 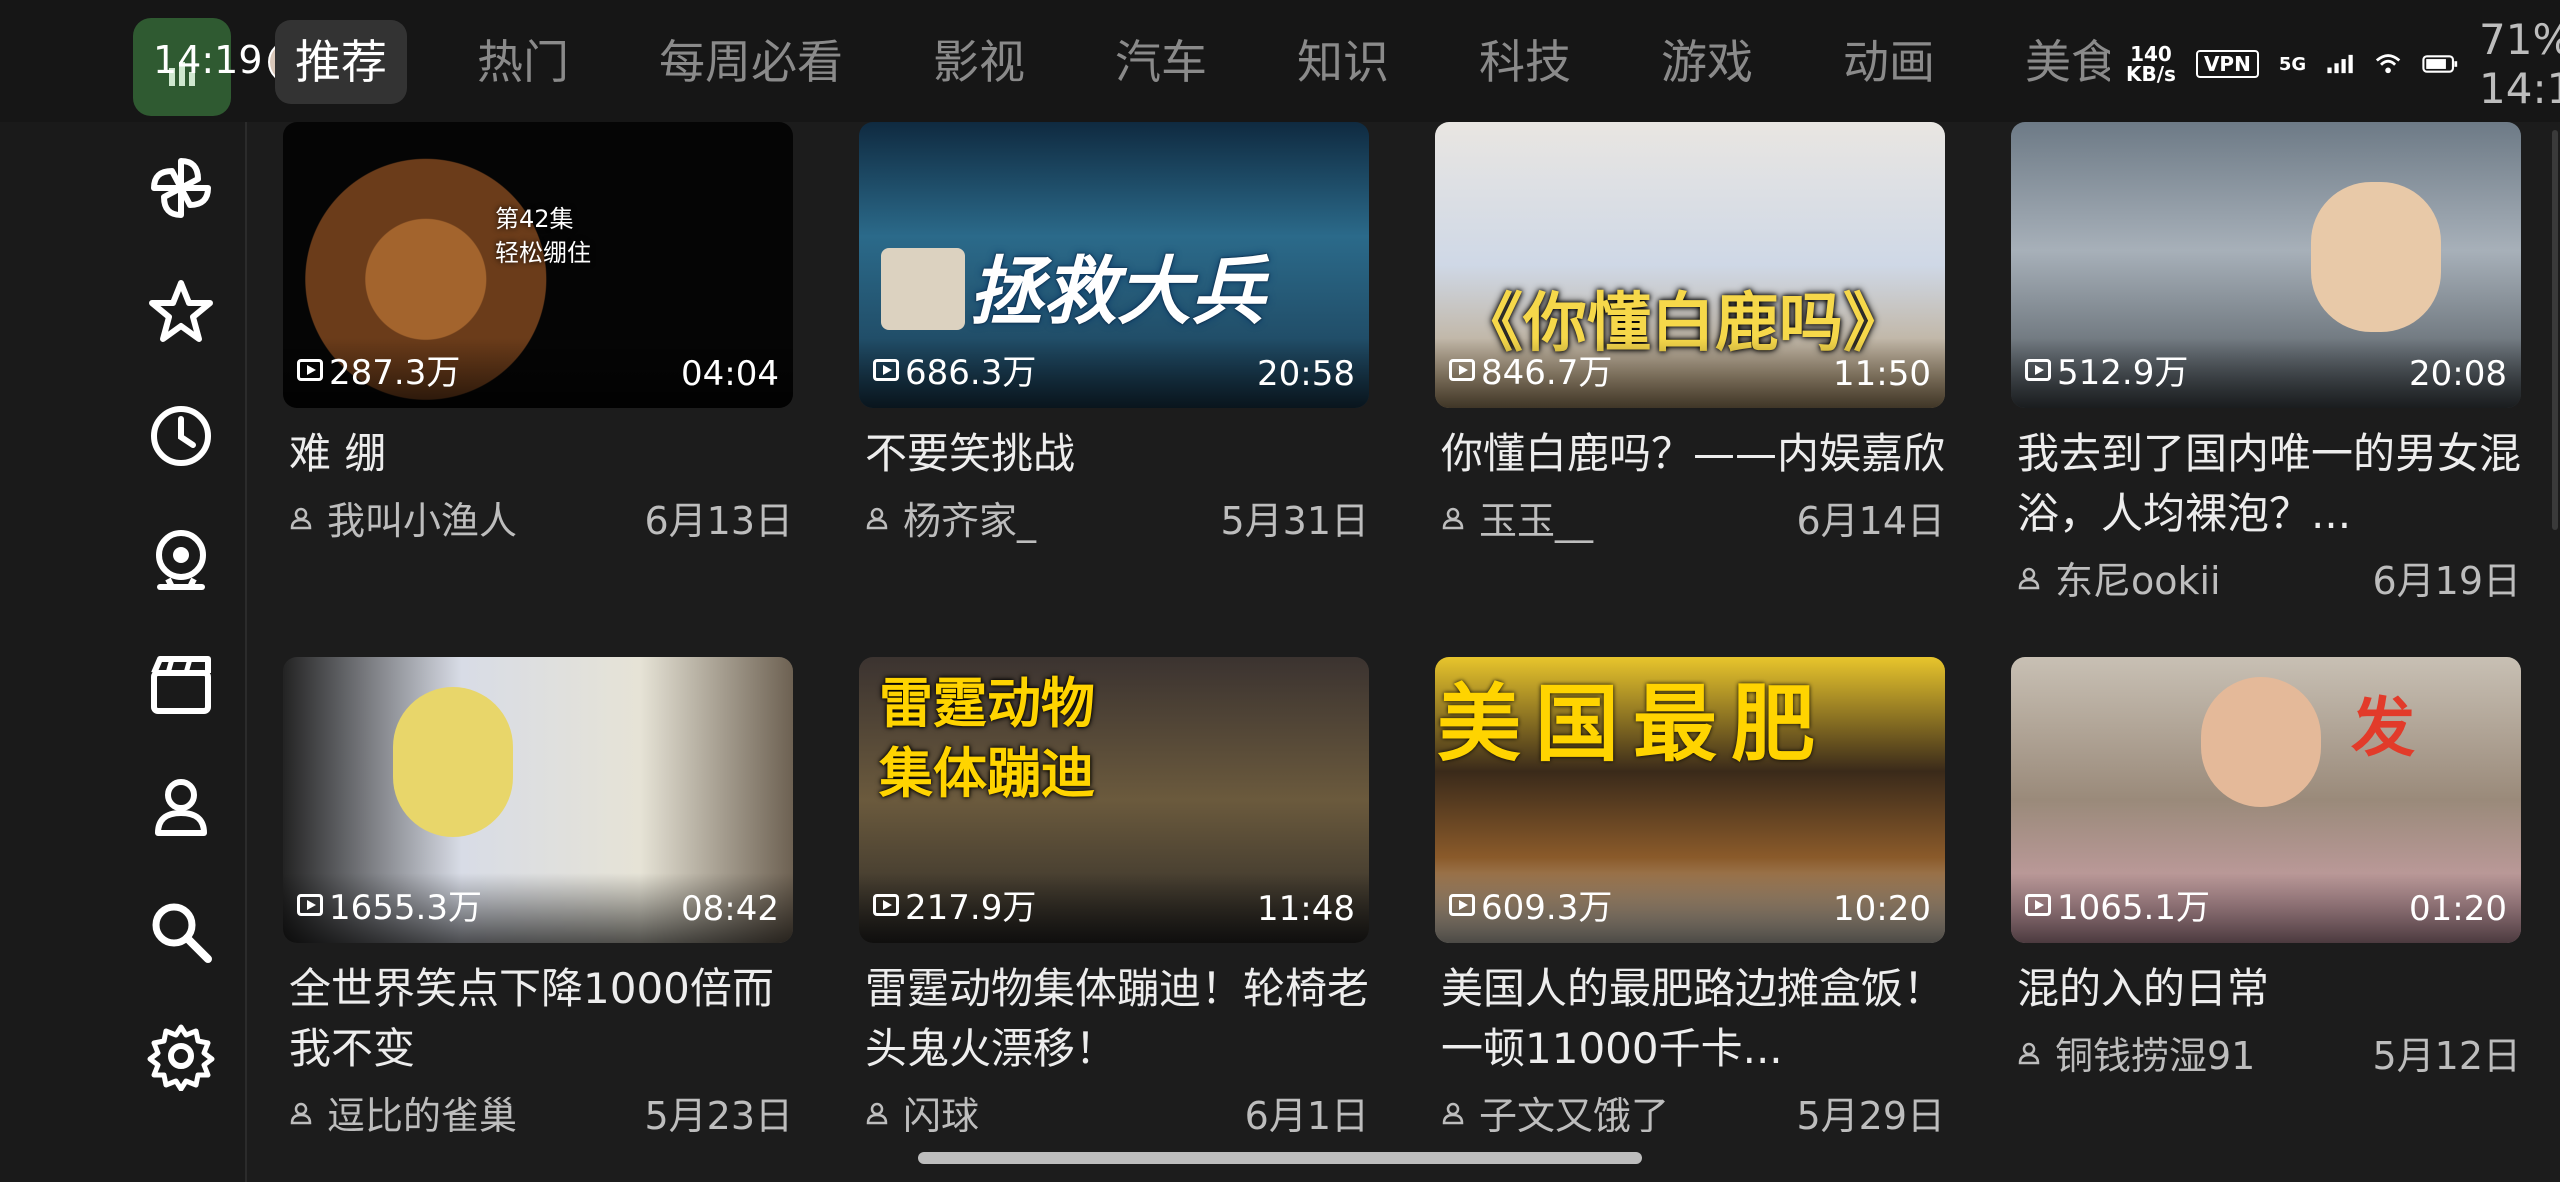 What do you see at coordinates (538, 800) in the screenshot?
I see `video-thumbnail: 1655.3万 08:42` at bounding box center [538, 800].